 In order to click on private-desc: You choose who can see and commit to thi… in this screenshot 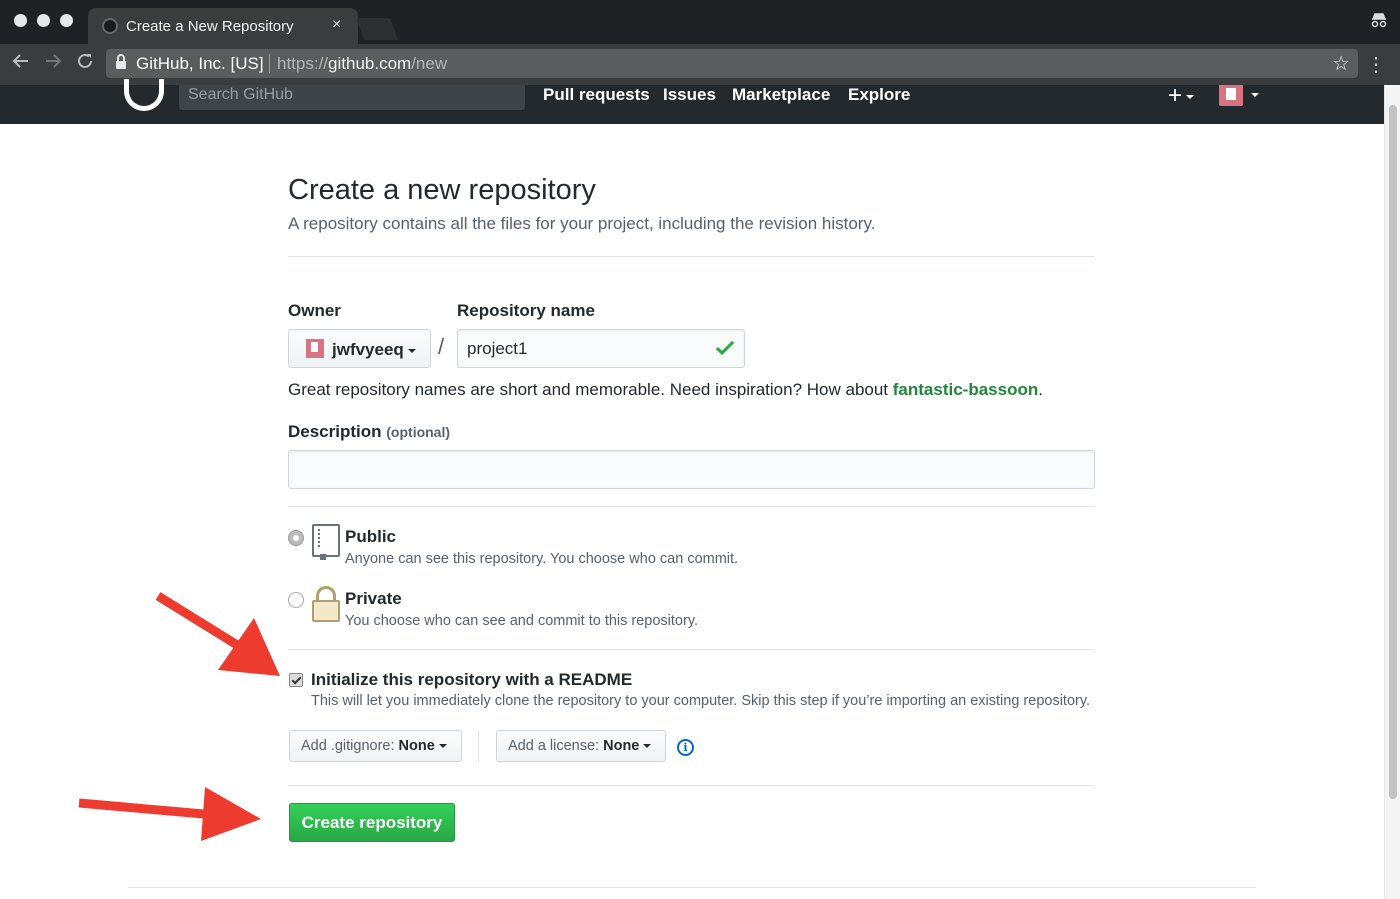, I will do `click(522, 621)`.